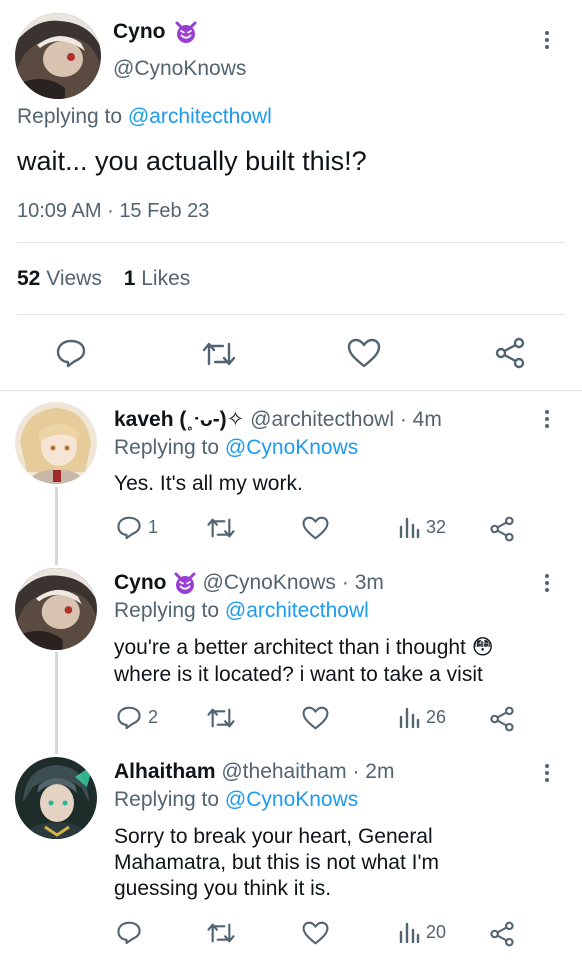 This screenshot has width=582, height=960. Describe the element at coordinates (422, 527) in the screenshot. I see `views-button: 32` at that location.